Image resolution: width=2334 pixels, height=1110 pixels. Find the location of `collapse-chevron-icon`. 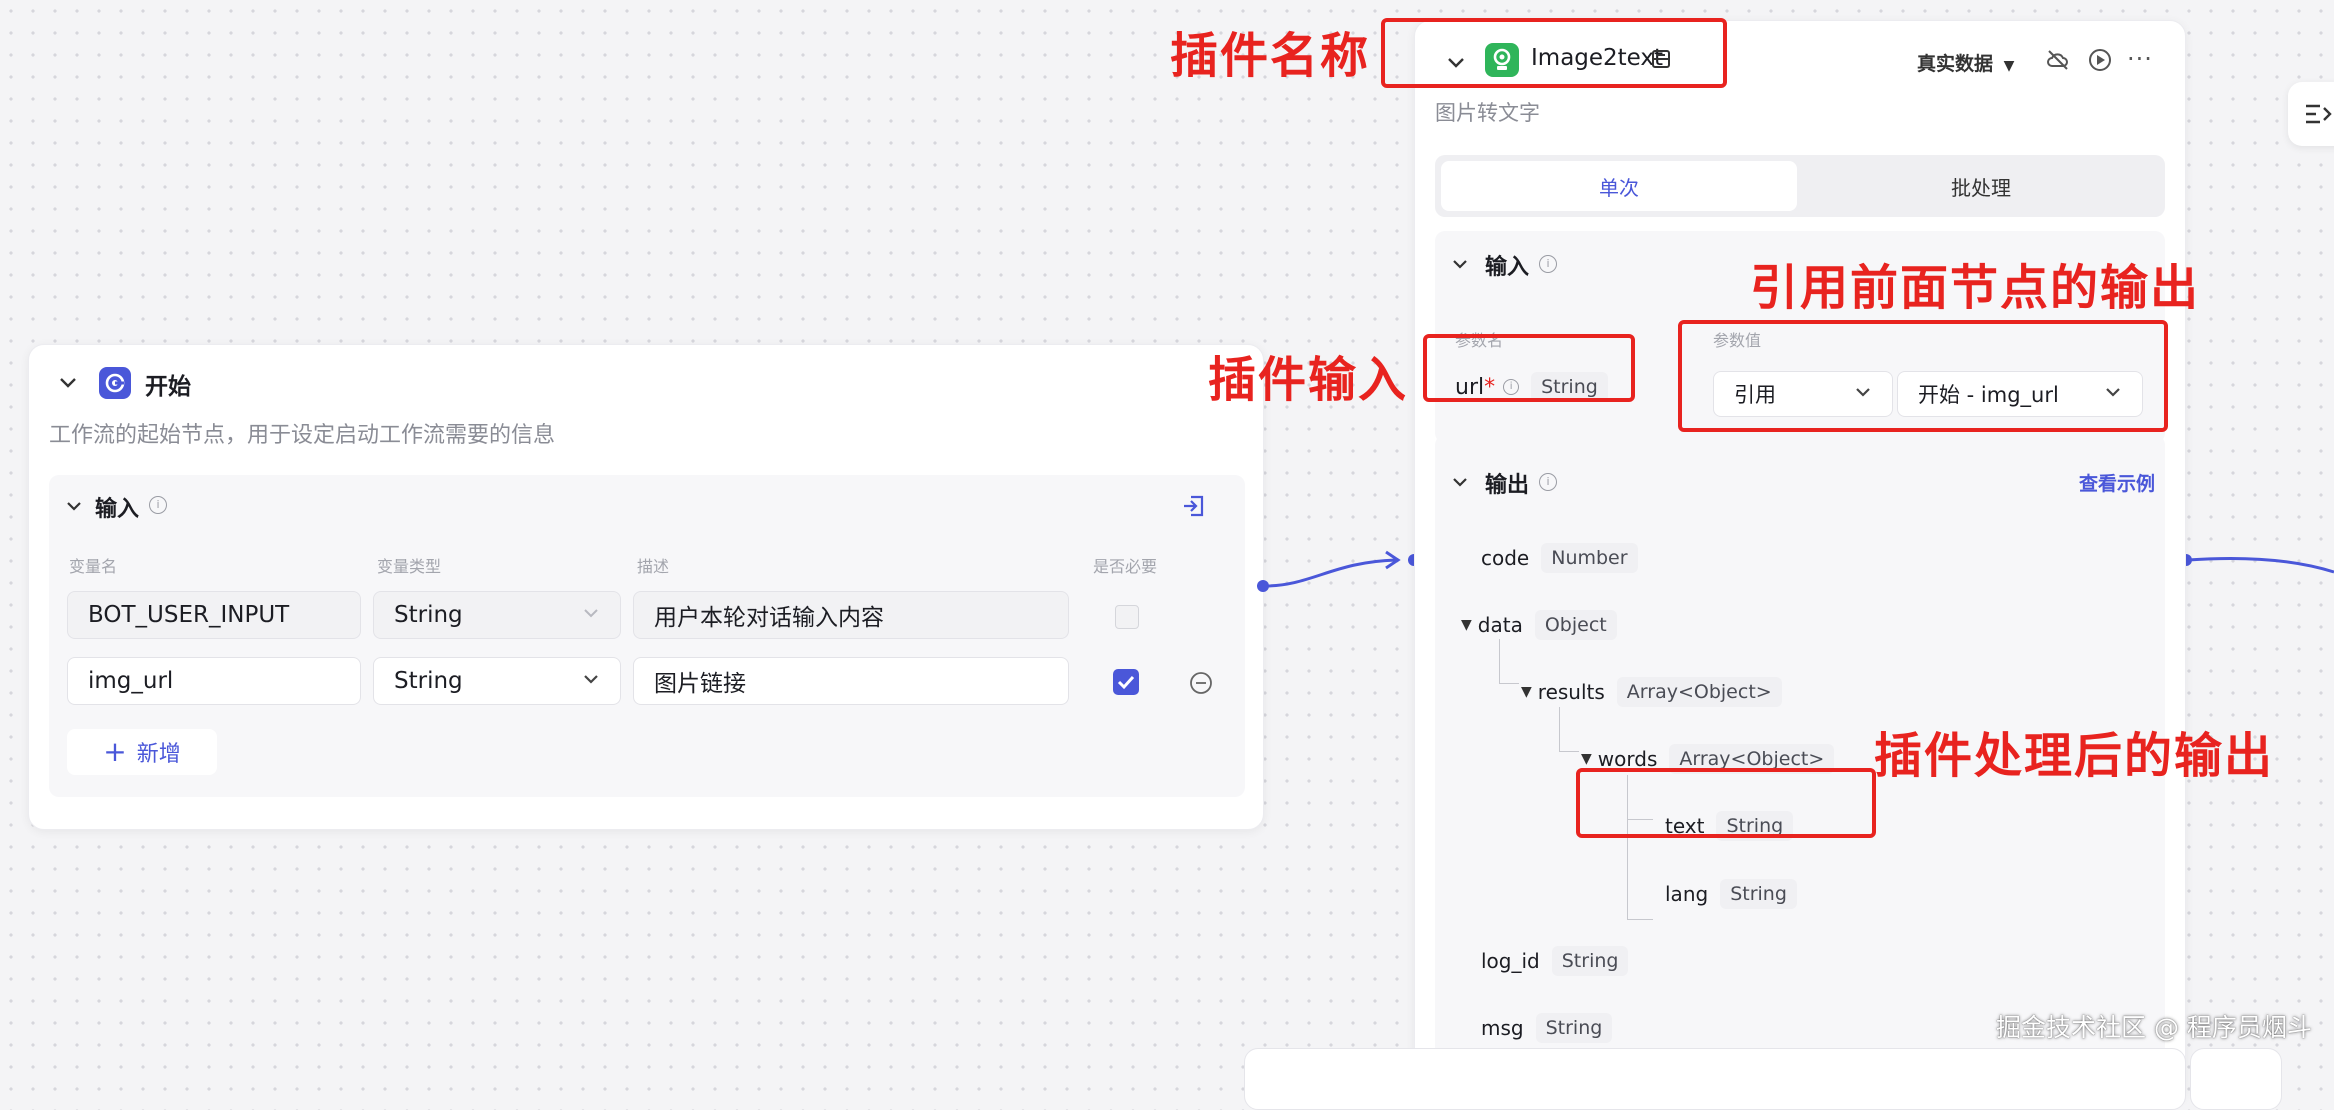

collapse-chevron-icon is located at coordinates (68, 384).